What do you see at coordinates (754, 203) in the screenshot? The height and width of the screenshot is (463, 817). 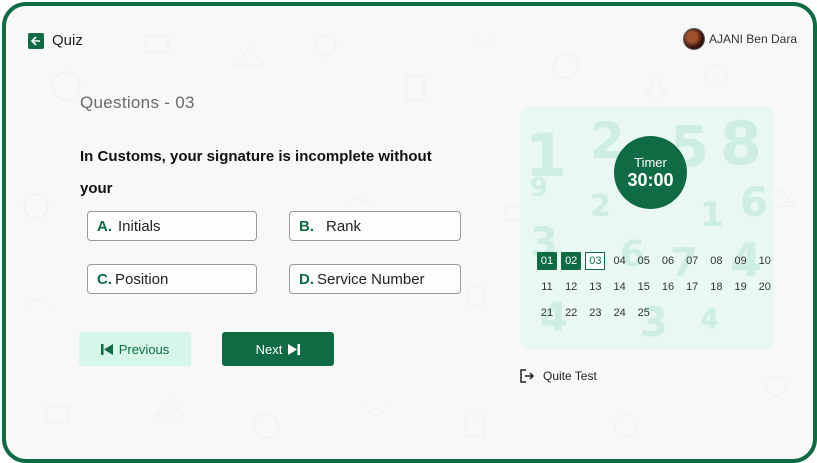 I see `svg-text: 6` at bounding box center [754, 203].